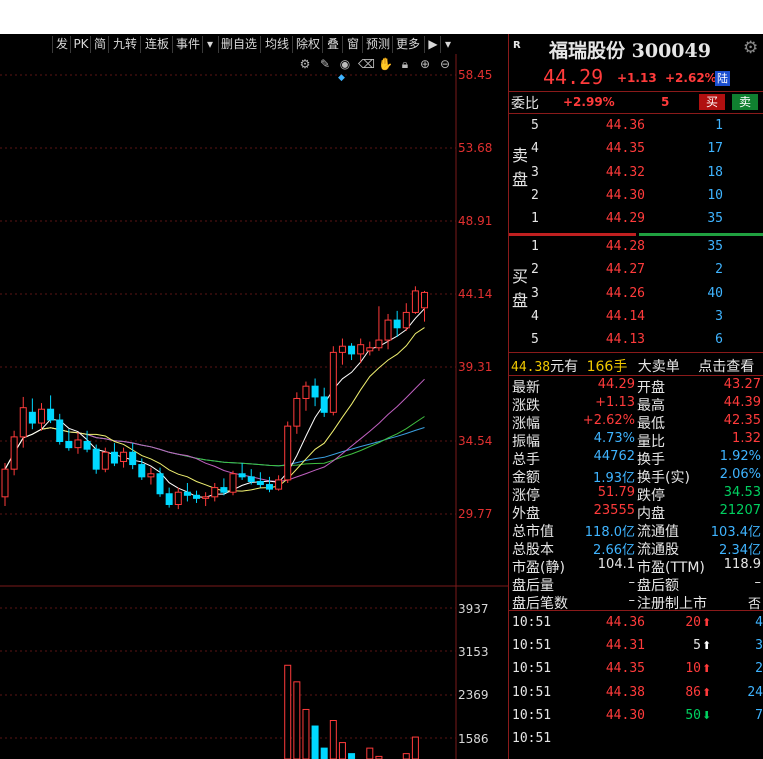 The image size is (763, 759). Describe the element at coordinates (609, 532) in the screenshot. I see `stat-value: 118.0亿` at that location.